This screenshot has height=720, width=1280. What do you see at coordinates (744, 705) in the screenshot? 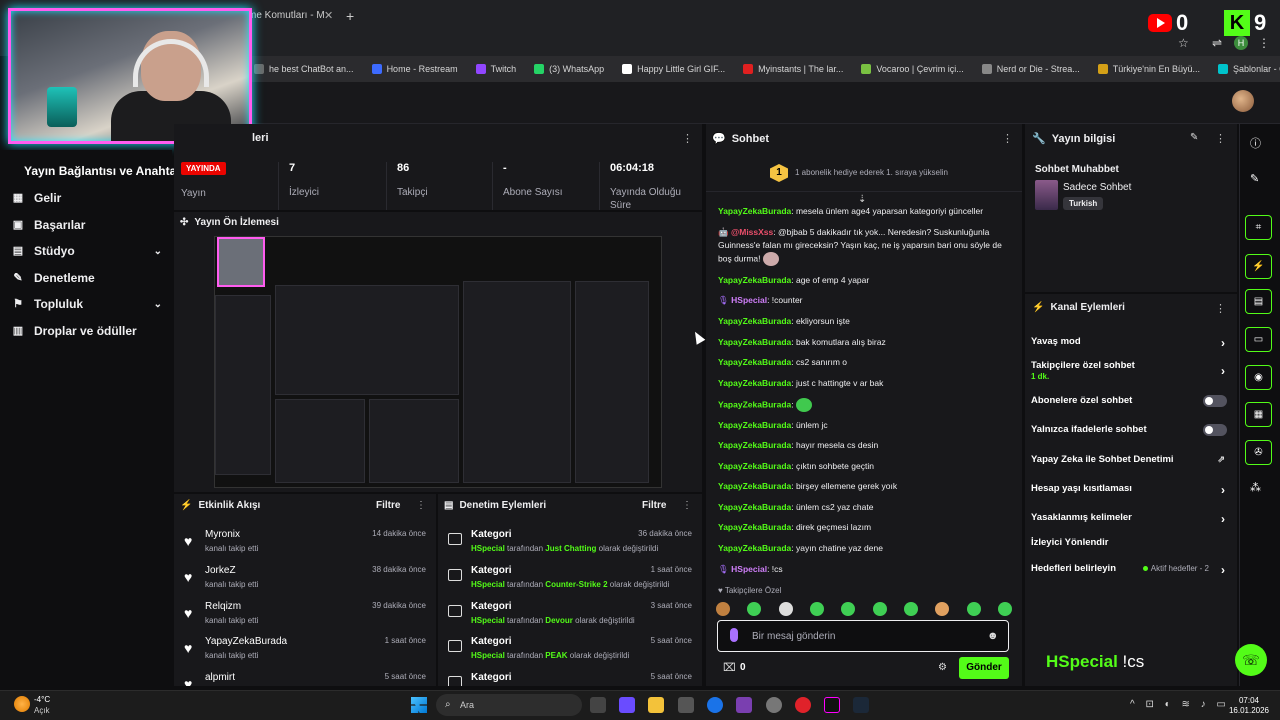
I see `app-icon` at bounding box center [744, 705].